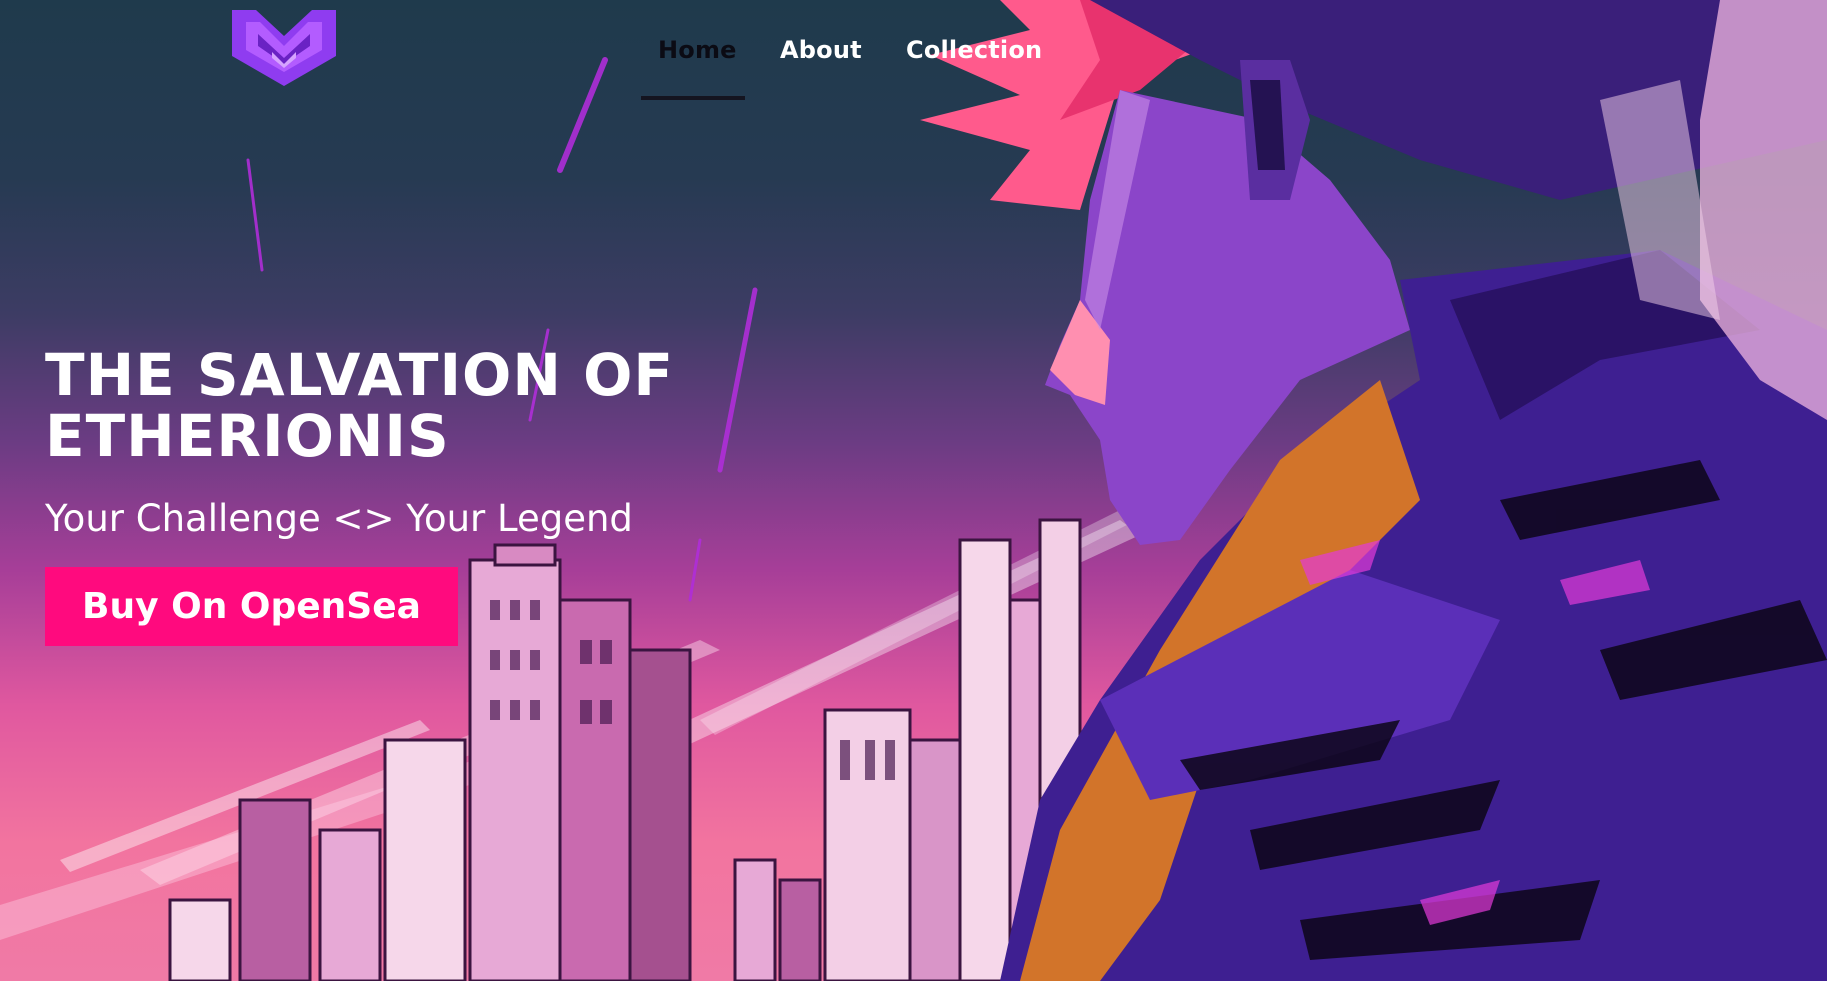  I want to click on nav-about-link: About, so click(821, 50).